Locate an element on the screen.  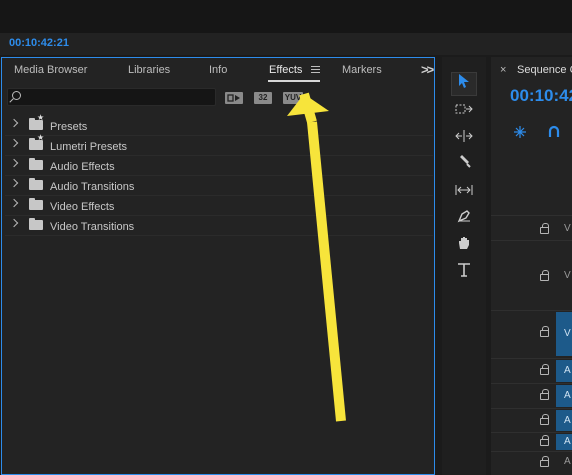
tab-media-browser: Media Browser is located at coordinates (50, 70).